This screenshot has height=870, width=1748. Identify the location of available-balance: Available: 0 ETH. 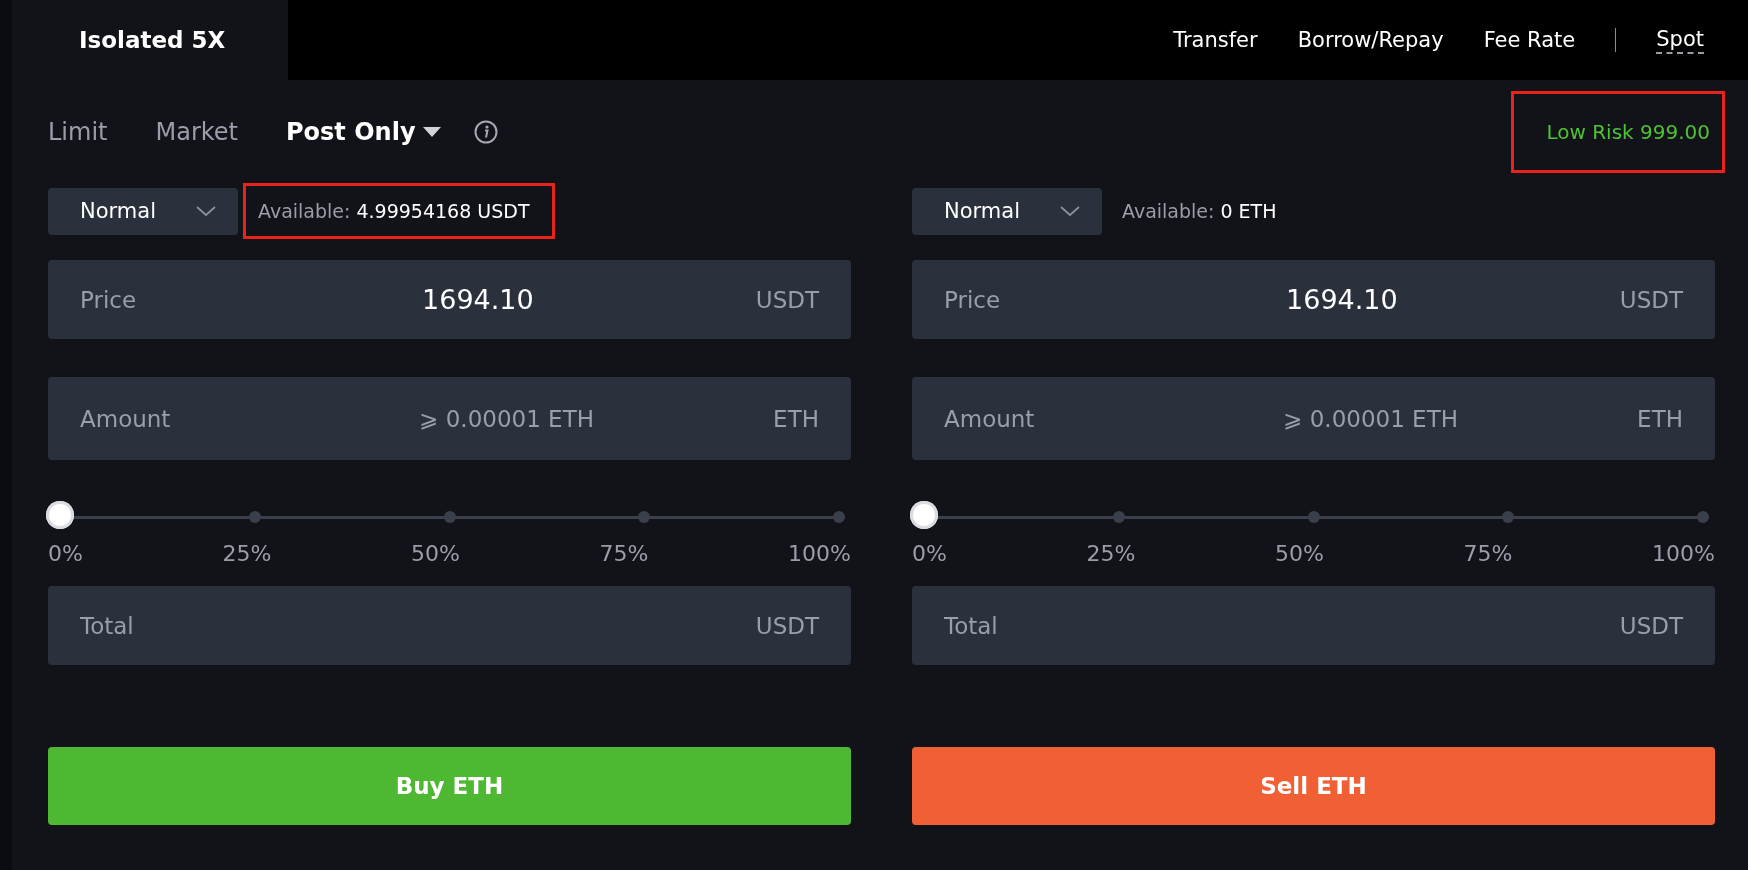
(1199, 211).